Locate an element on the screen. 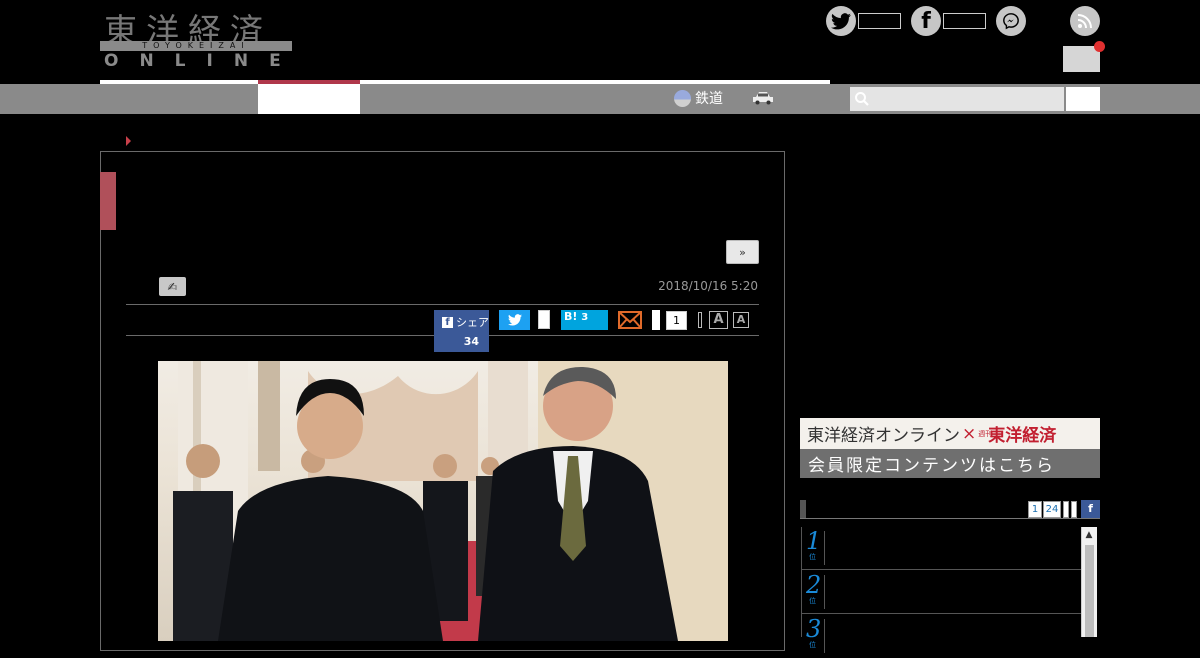  ranking-item: 2 位 is located at coordinates (942, 592).